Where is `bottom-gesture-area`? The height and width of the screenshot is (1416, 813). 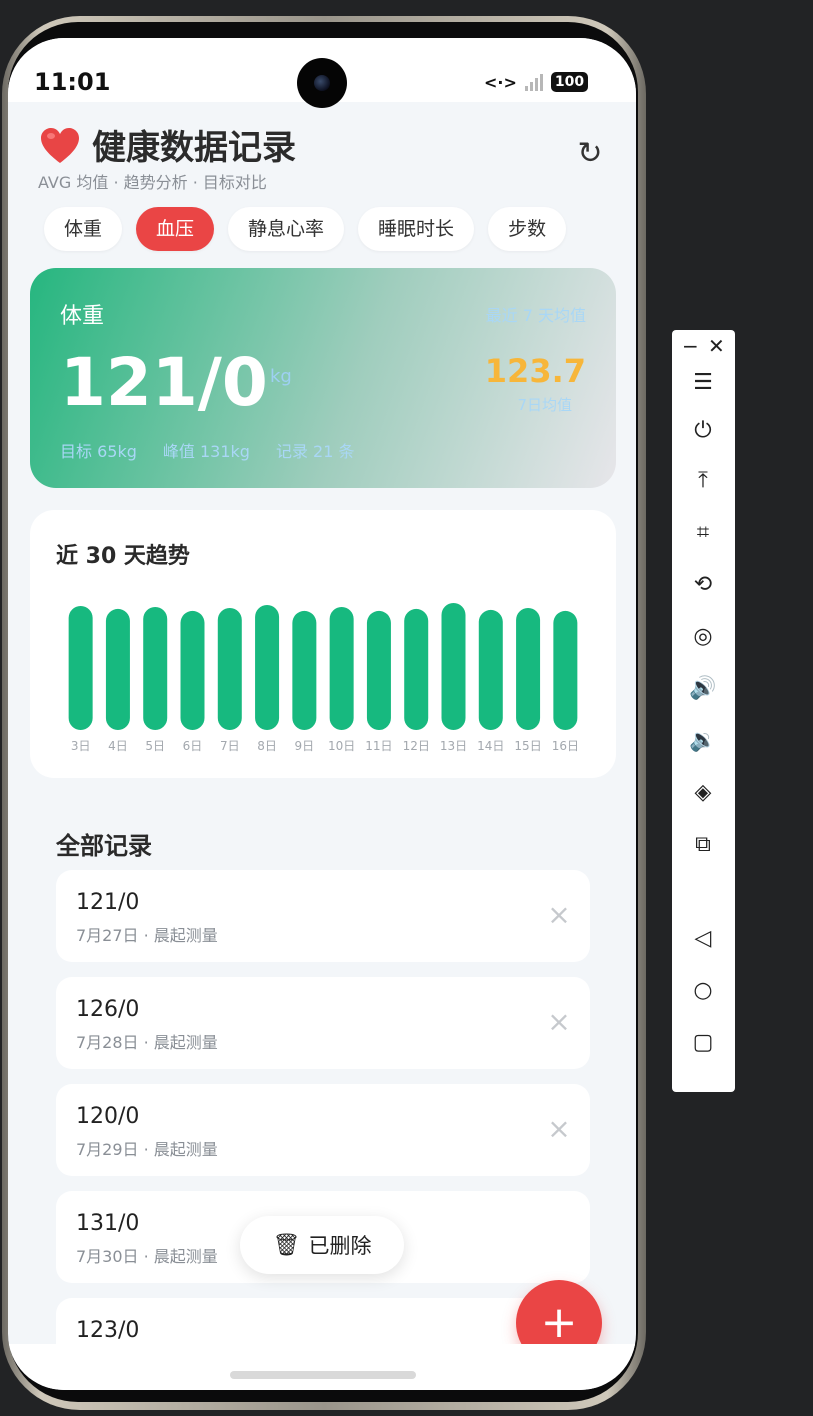 bottom-gesture-area is located at coordinates (322, 1367).